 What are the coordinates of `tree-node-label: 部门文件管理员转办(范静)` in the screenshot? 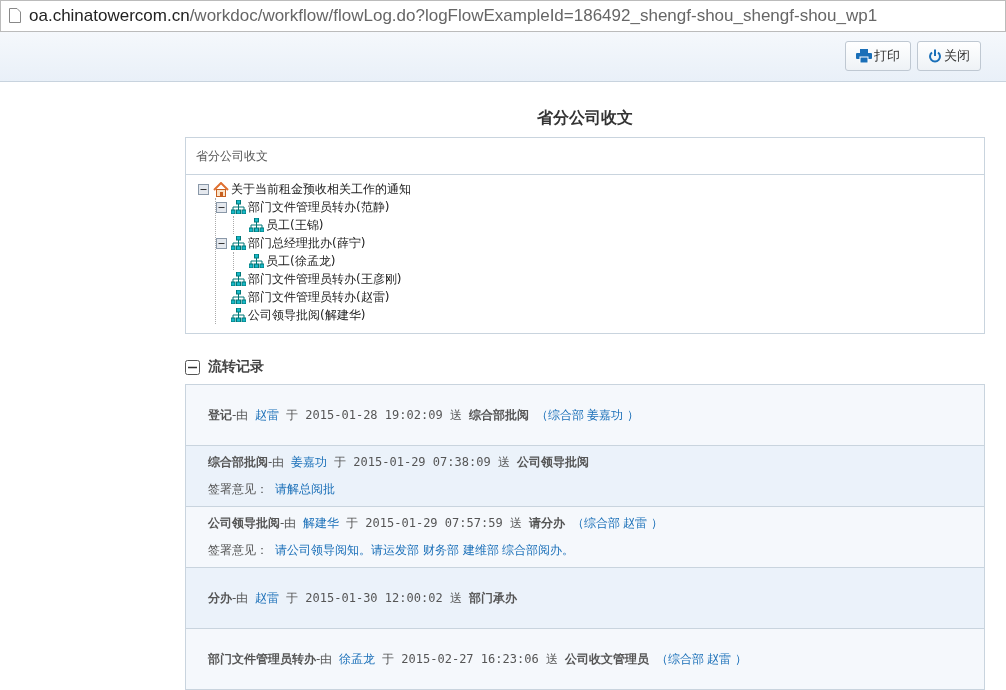 It's located at (319, 207).